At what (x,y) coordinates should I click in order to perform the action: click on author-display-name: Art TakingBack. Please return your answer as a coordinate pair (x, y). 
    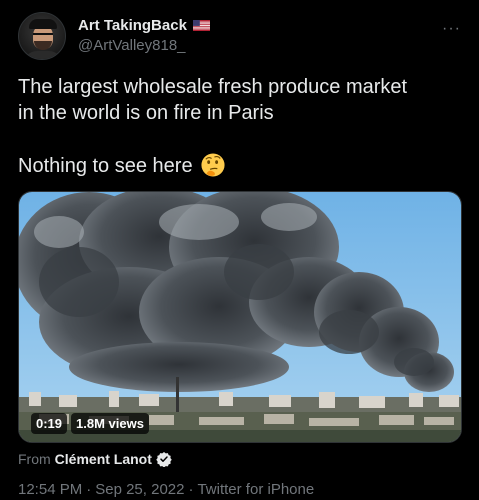
    Looking at the image, I should click on (132, 25).